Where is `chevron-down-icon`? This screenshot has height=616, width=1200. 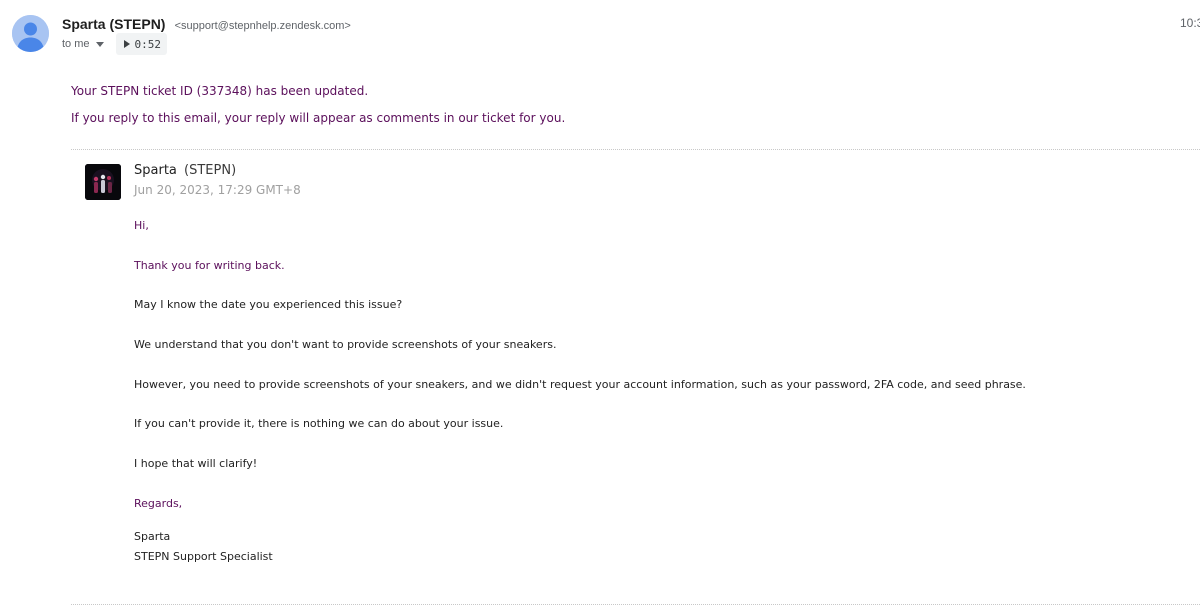
chevron-down-icon is located at coordinates (99, 44).